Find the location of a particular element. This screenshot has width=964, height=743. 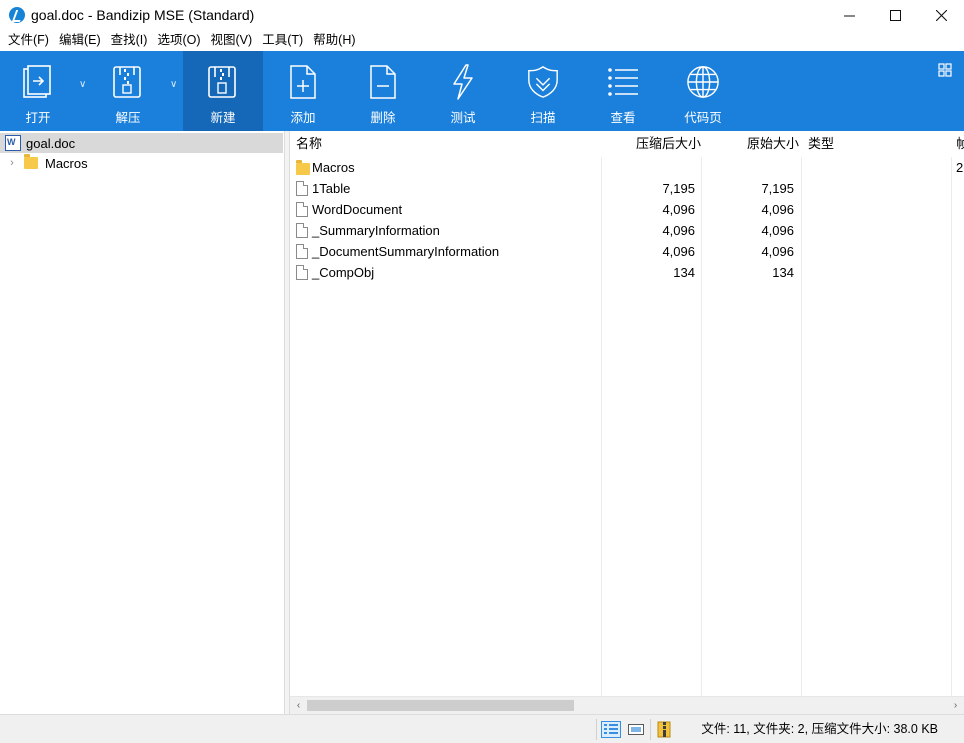

minimize-icon is located at coordinates (849, 15).